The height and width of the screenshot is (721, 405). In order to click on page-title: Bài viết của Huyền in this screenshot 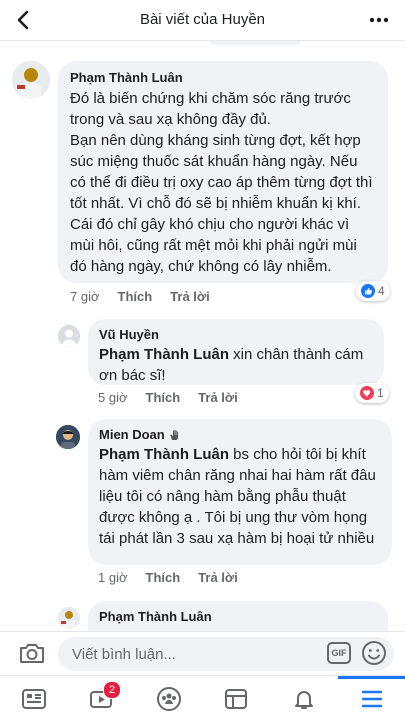, I will do `click(202, 19)`.